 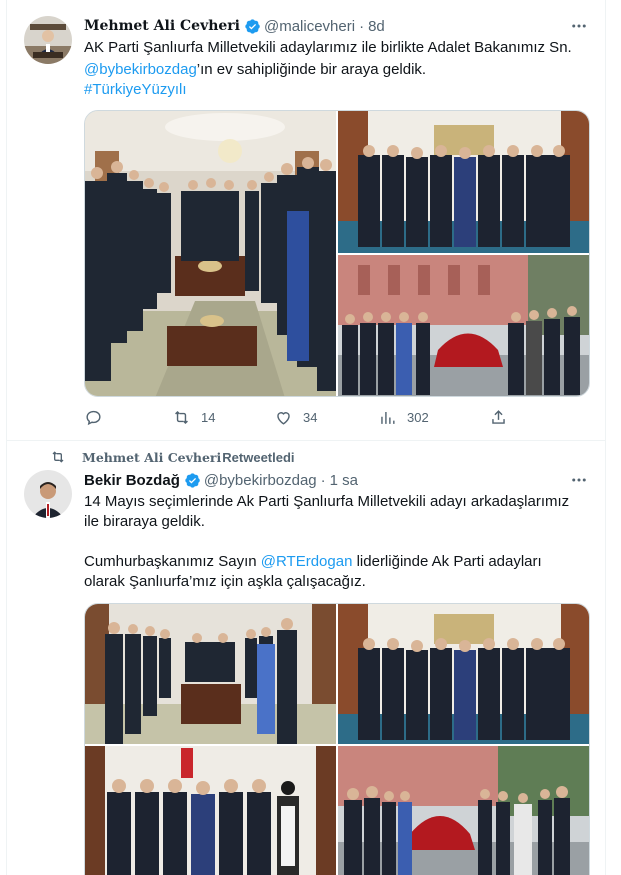 I want to click on retweet-button: 14, so click(x=193, y=417).